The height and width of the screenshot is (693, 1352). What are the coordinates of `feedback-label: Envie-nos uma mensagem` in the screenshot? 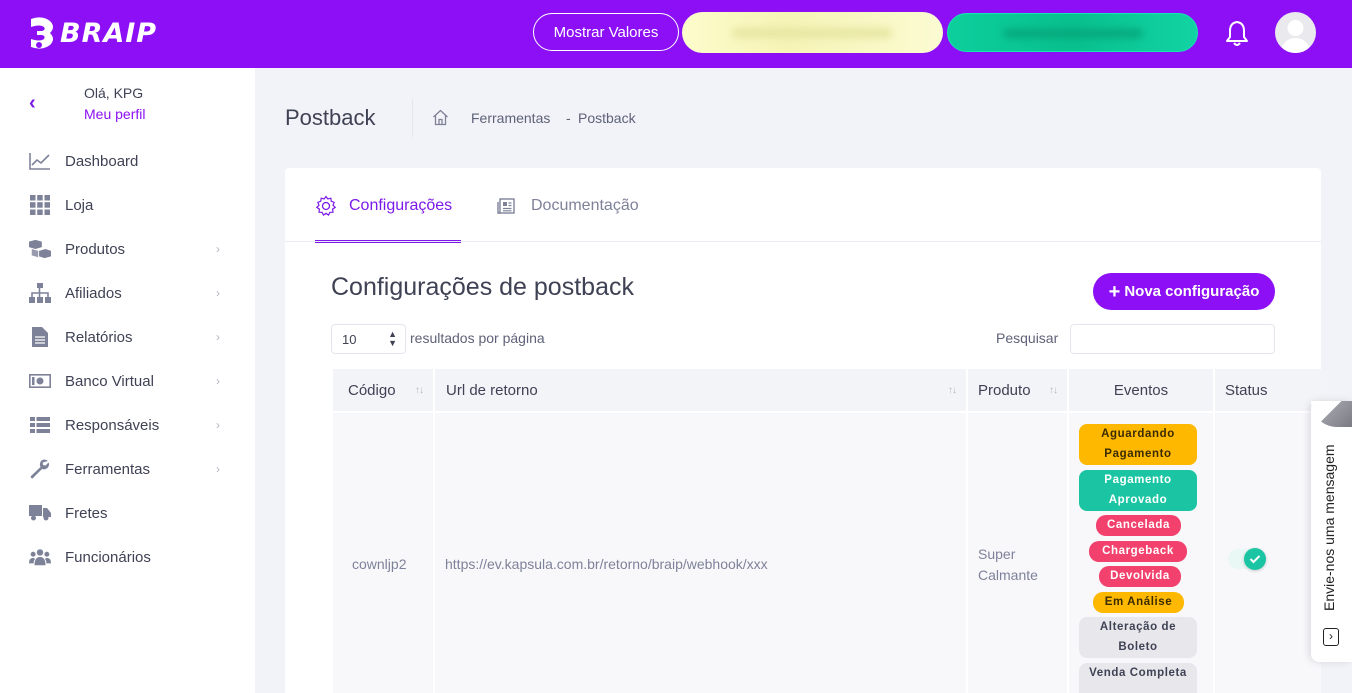 It's located at (1329, 527).